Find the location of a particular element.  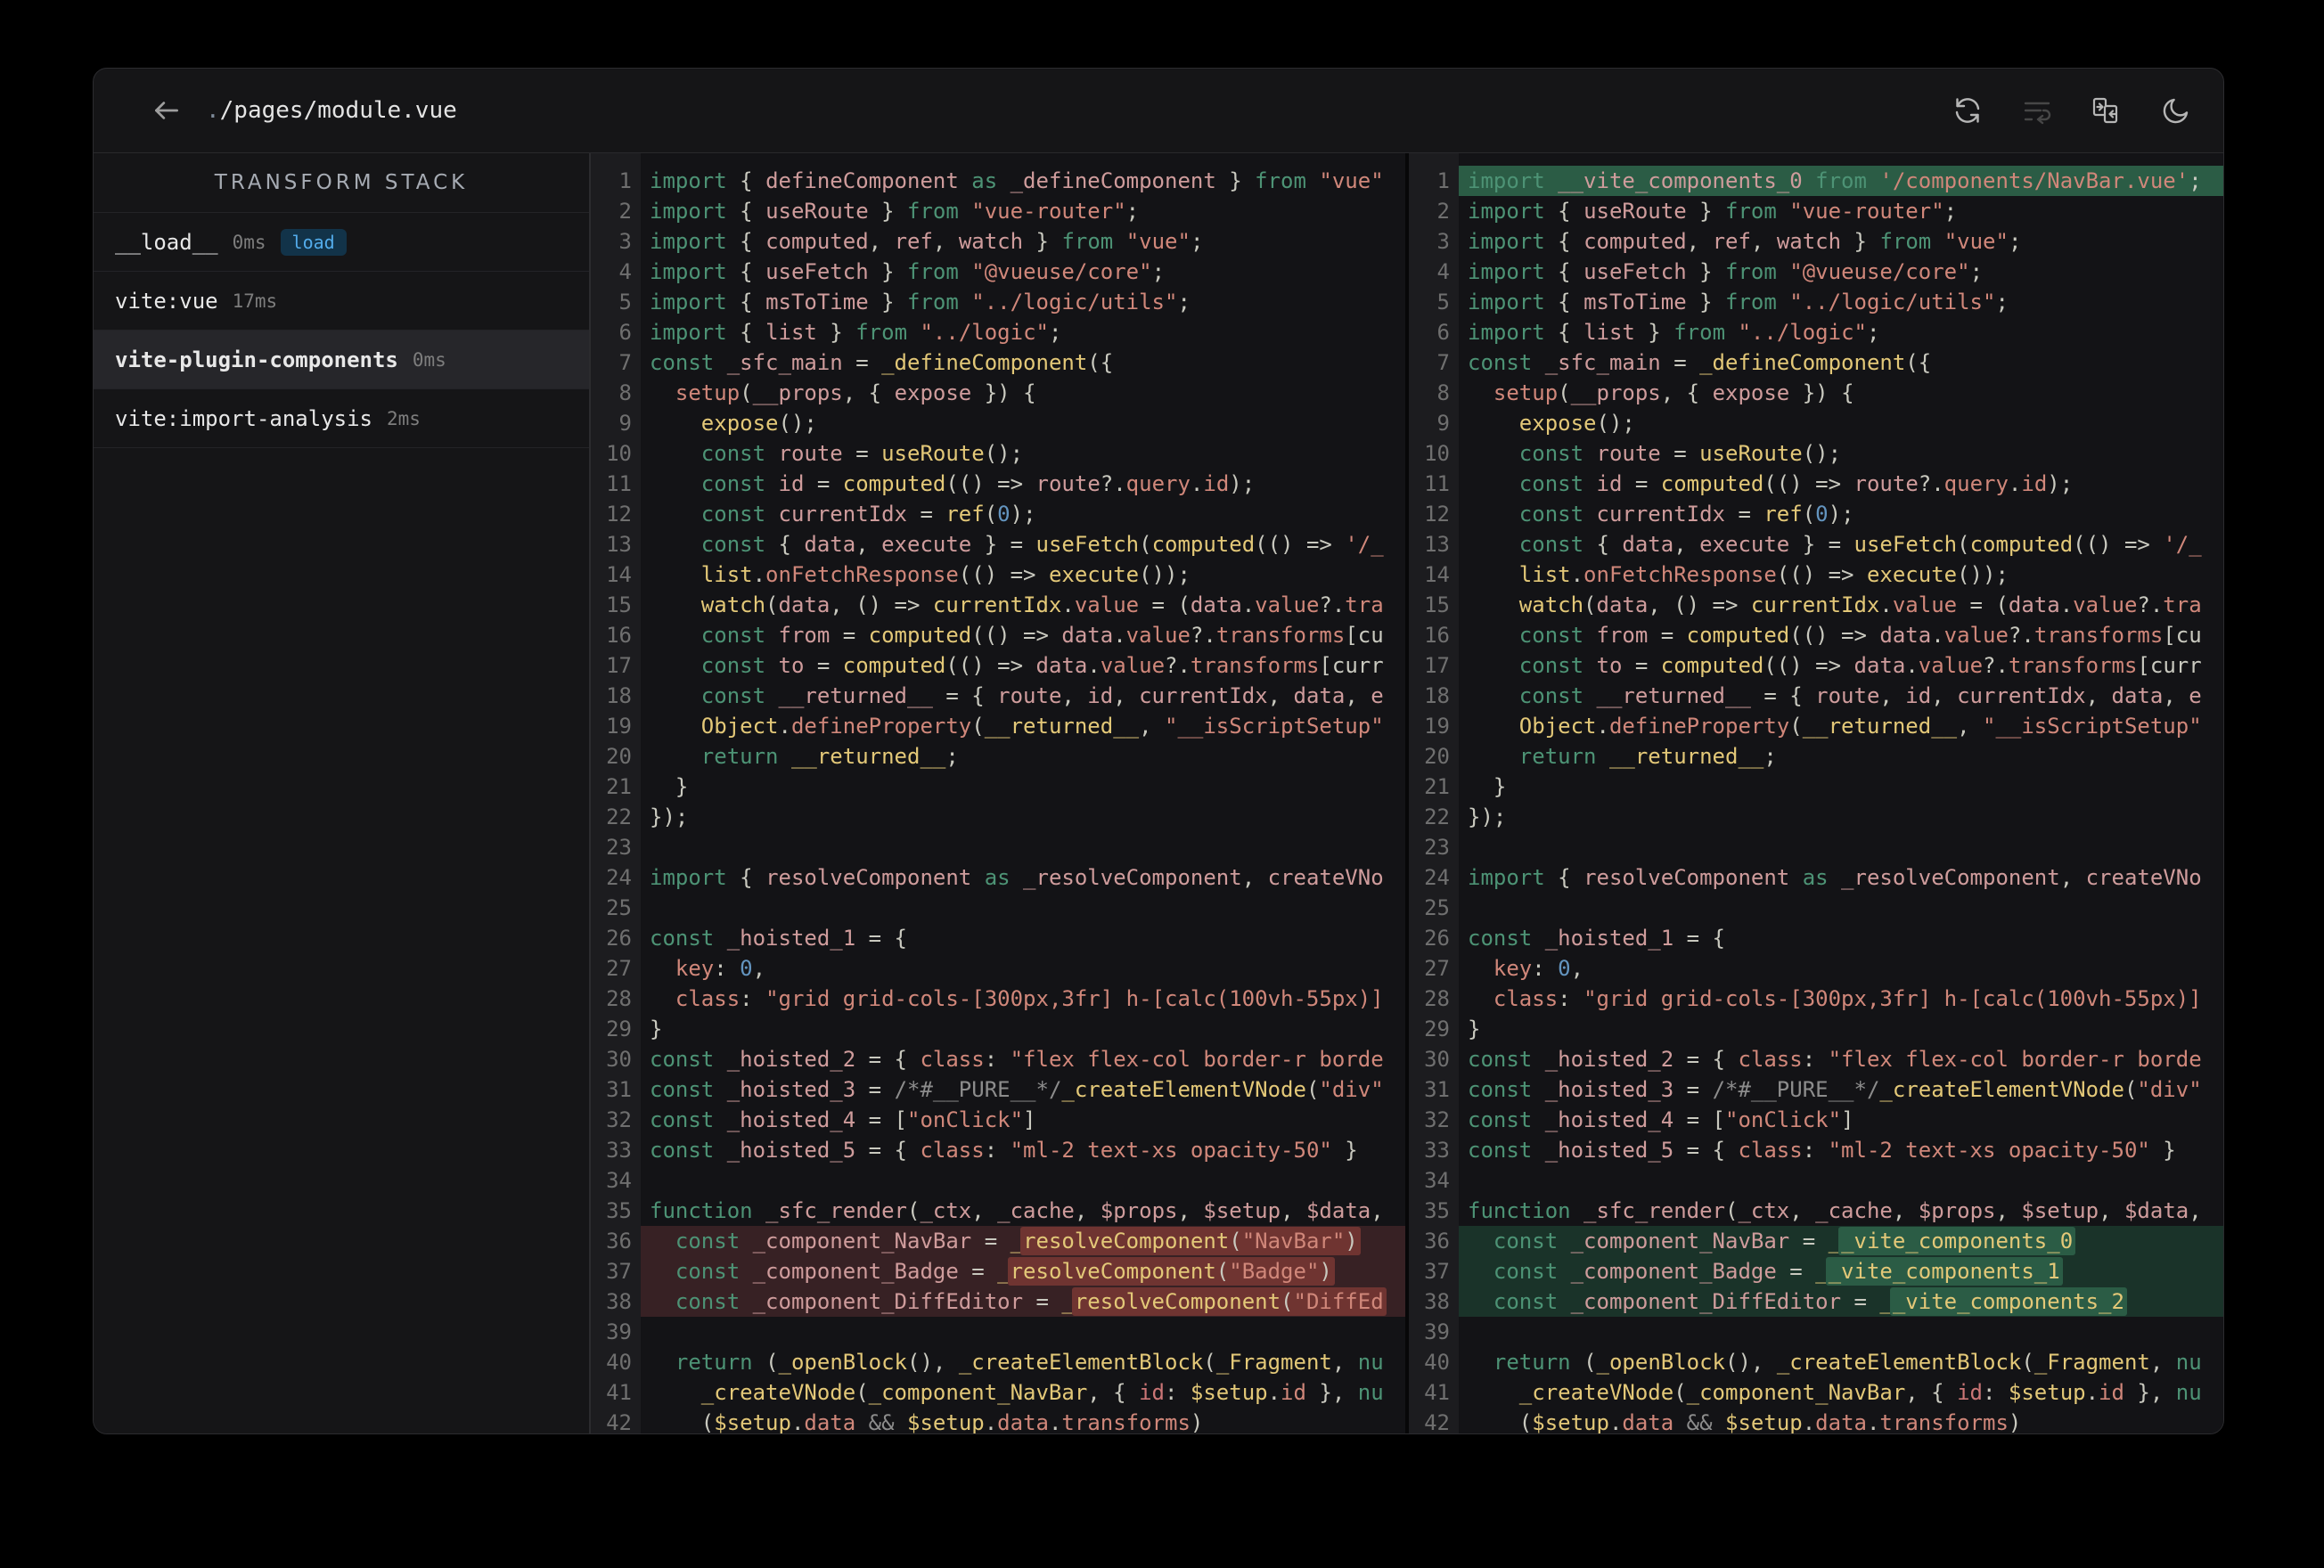

line-number: 17 is located at coordinates (619, 665).